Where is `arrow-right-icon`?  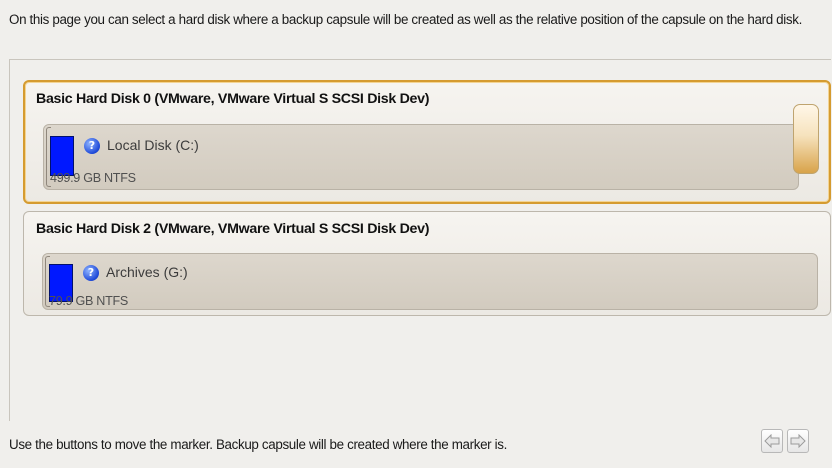 arrow-right-icon is located at coordinates (798, 441).